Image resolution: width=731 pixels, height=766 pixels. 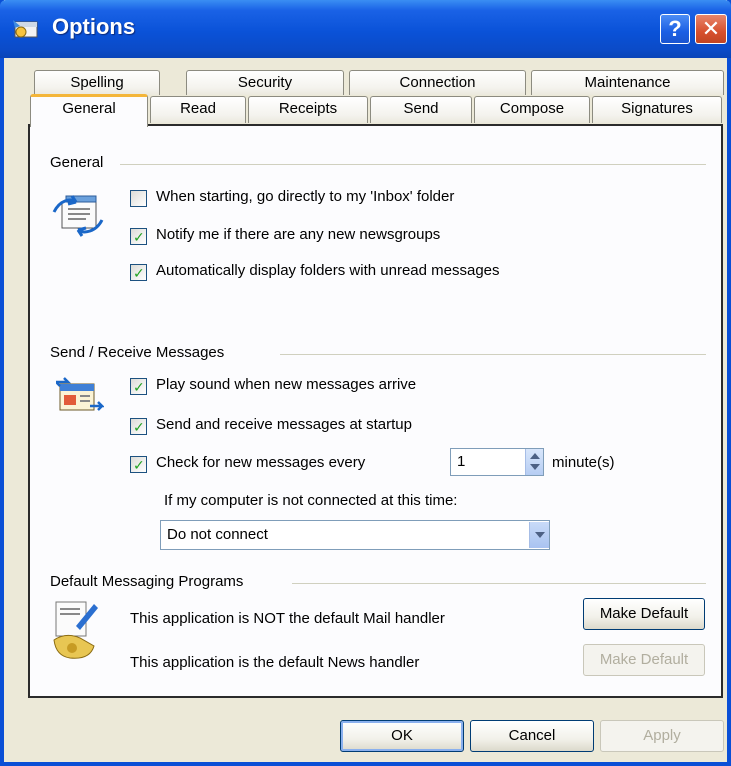 What do you see at coordinates (265, 82) in the screenshot?
I see `tab-security: Security` at bounding box center [265, 82].